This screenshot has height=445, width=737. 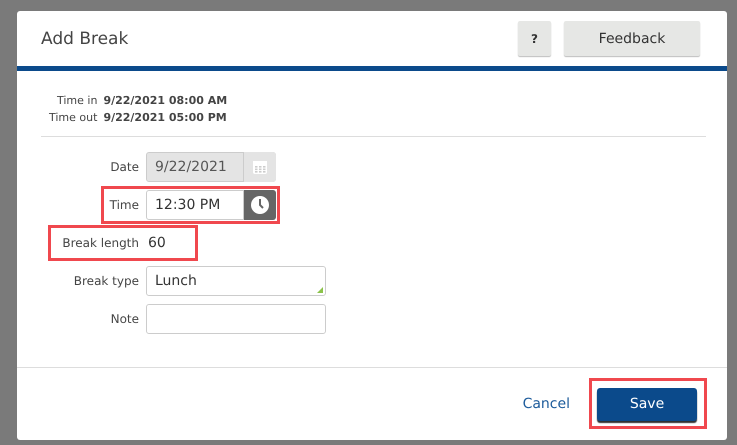 I want to click on save-button: Save, so click(x=647, y=404).